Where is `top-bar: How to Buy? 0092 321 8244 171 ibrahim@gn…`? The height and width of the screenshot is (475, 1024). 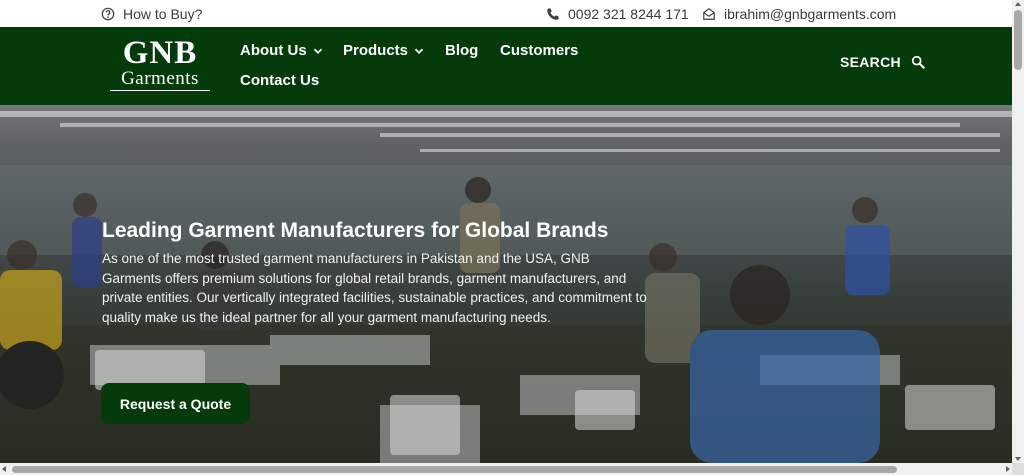 top-bar: How to Buy? 0092 321 8244 171 ibrahim@gn… is located at coordinates (506, 13).